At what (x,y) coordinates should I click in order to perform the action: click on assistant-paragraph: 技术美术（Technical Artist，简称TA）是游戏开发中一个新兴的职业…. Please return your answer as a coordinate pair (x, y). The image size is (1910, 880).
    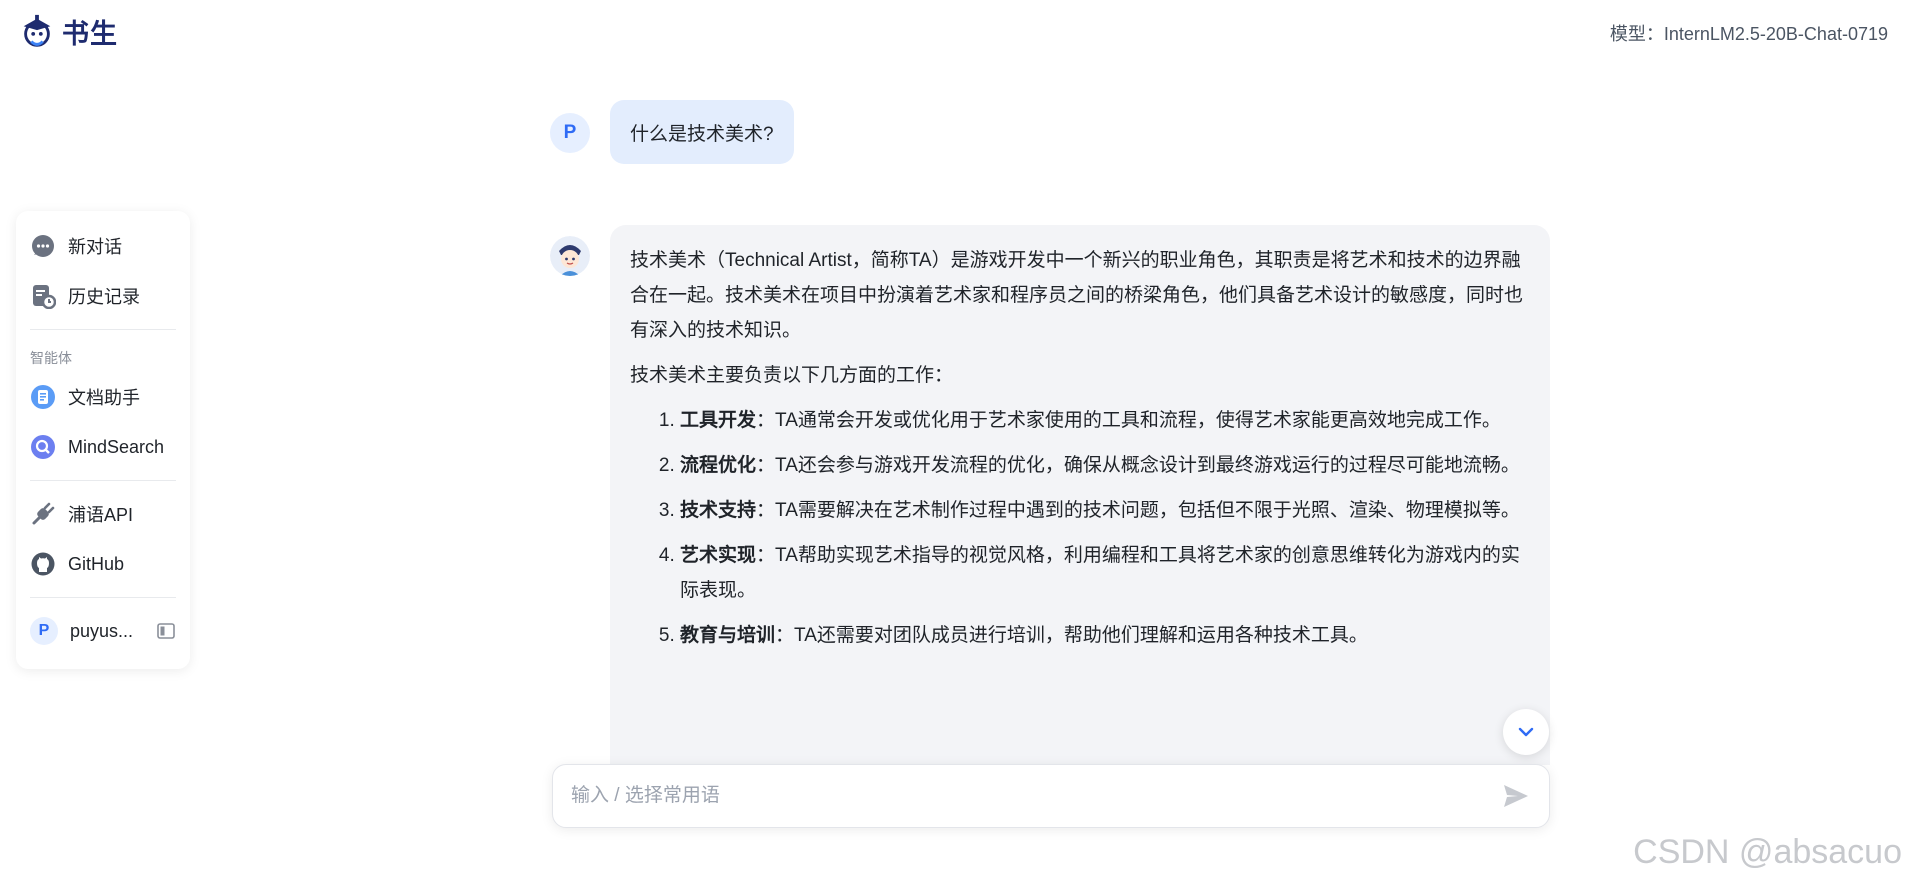
    Looking at the image, I should click on (1077, 295).